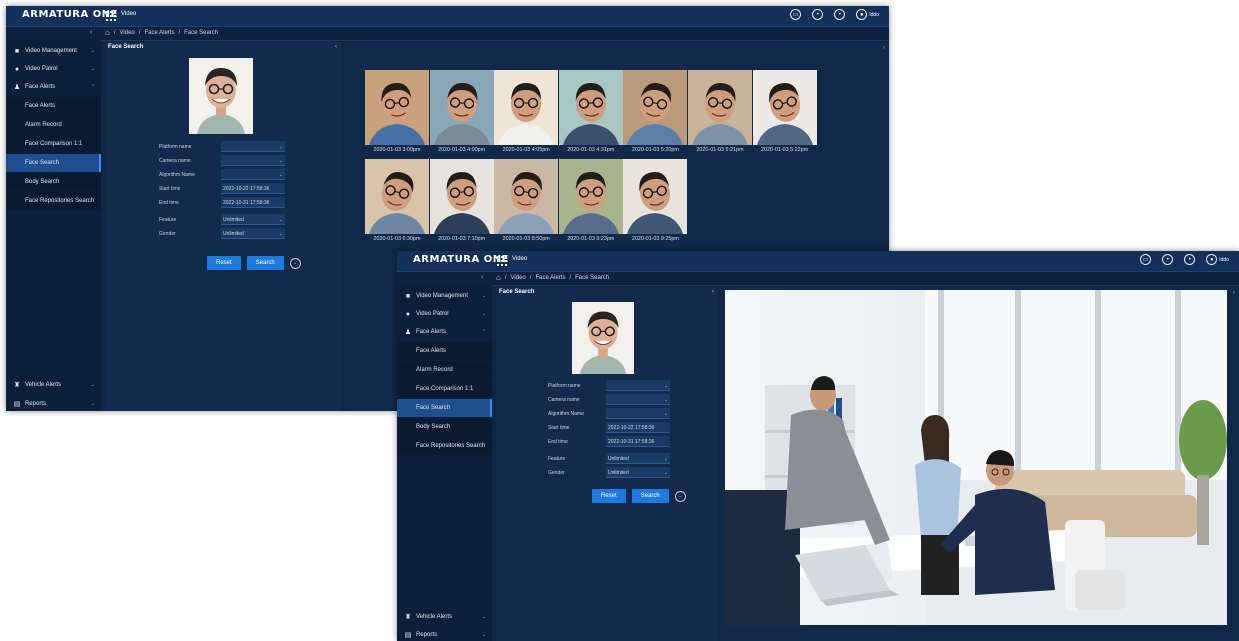  Describe the element at coordinates (461, 111) in the screenshot. I see `result-thumbnail: 2020-01-03 4:00pm` at that location.